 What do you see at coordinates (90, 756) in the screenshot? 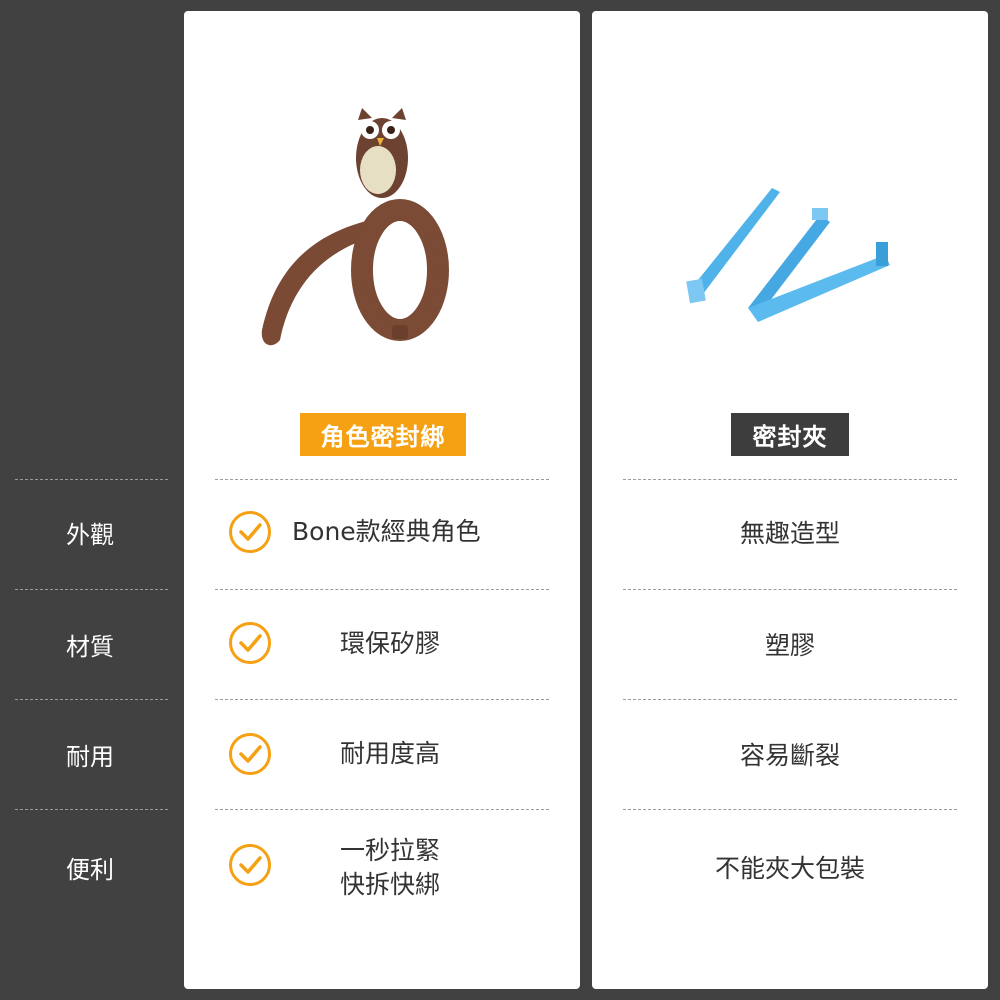
I see `row-label-durability: 耐用` at bounding box center [90, 756].